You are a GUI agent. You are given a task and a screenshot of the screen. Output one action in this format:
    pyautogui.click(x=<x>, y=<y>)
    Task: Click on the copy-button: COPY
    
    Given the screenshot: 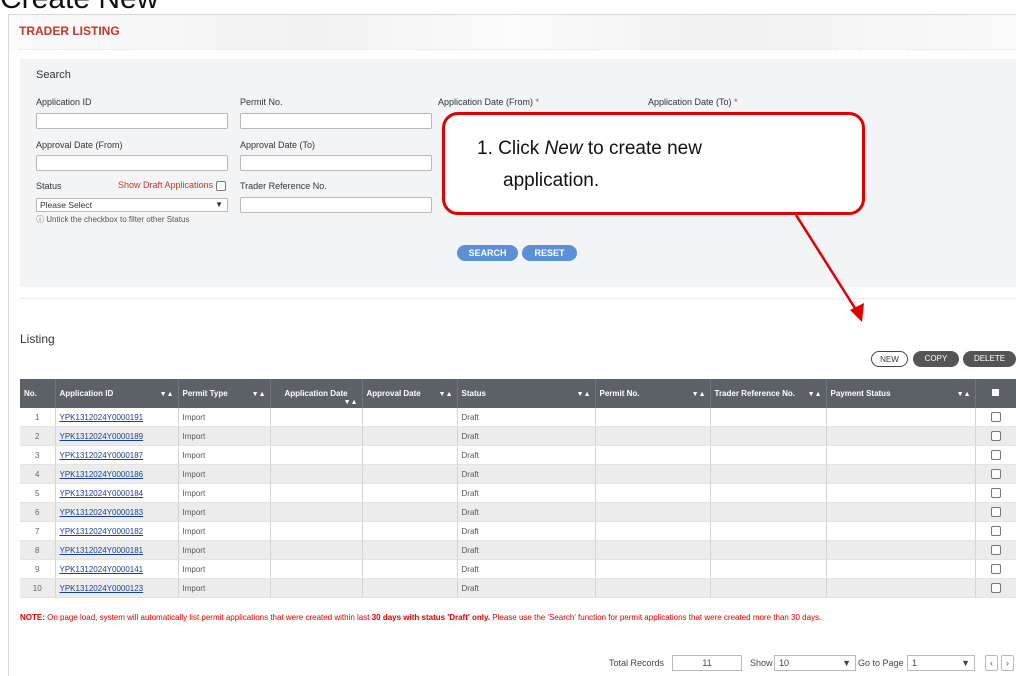 What is the action you would take?
    pyautogui.click(x=936, y=359)
    